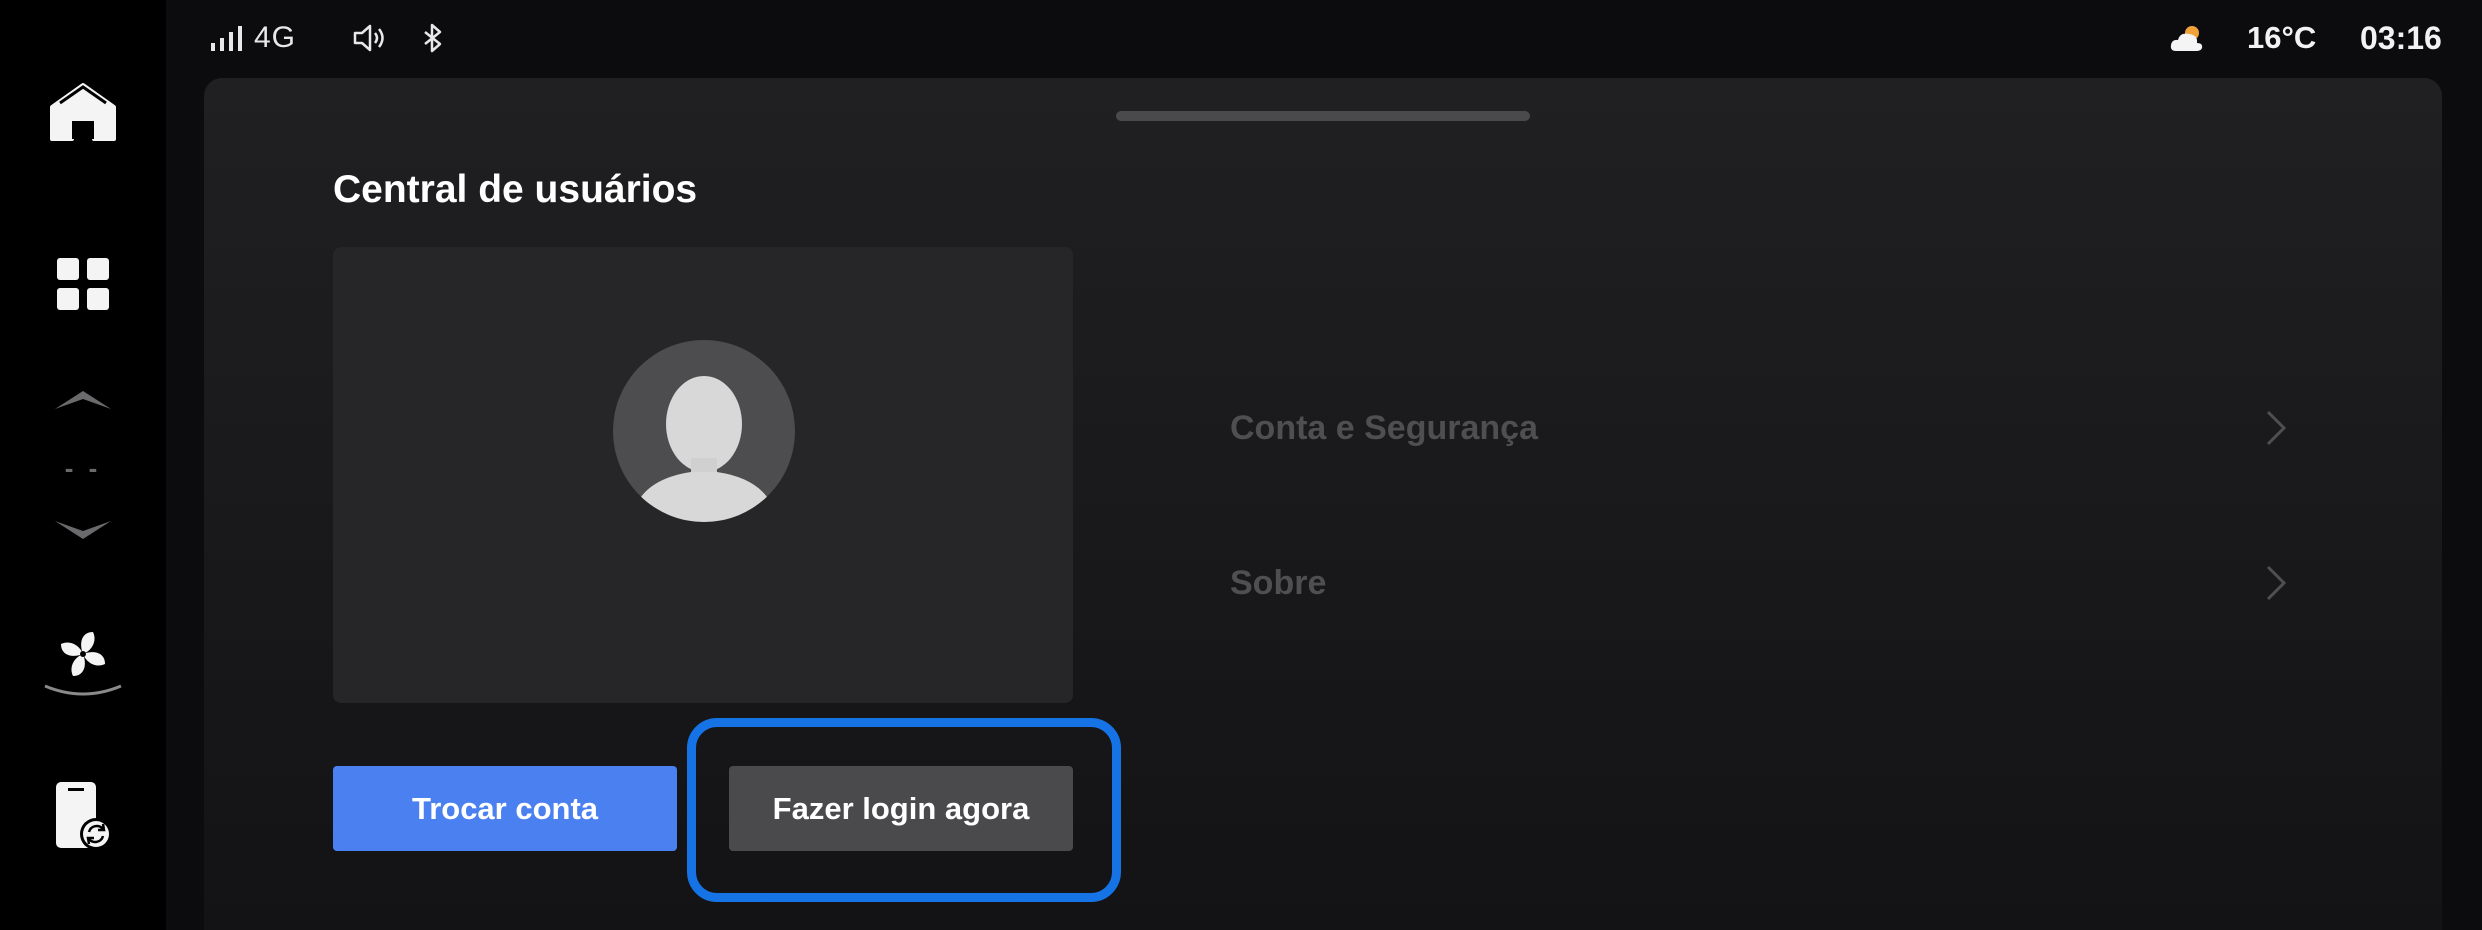  What do you see at coordinates (515, 189) in the screenshot?
I see `page-title: Central de usuários` at bounding box center [515, 189].